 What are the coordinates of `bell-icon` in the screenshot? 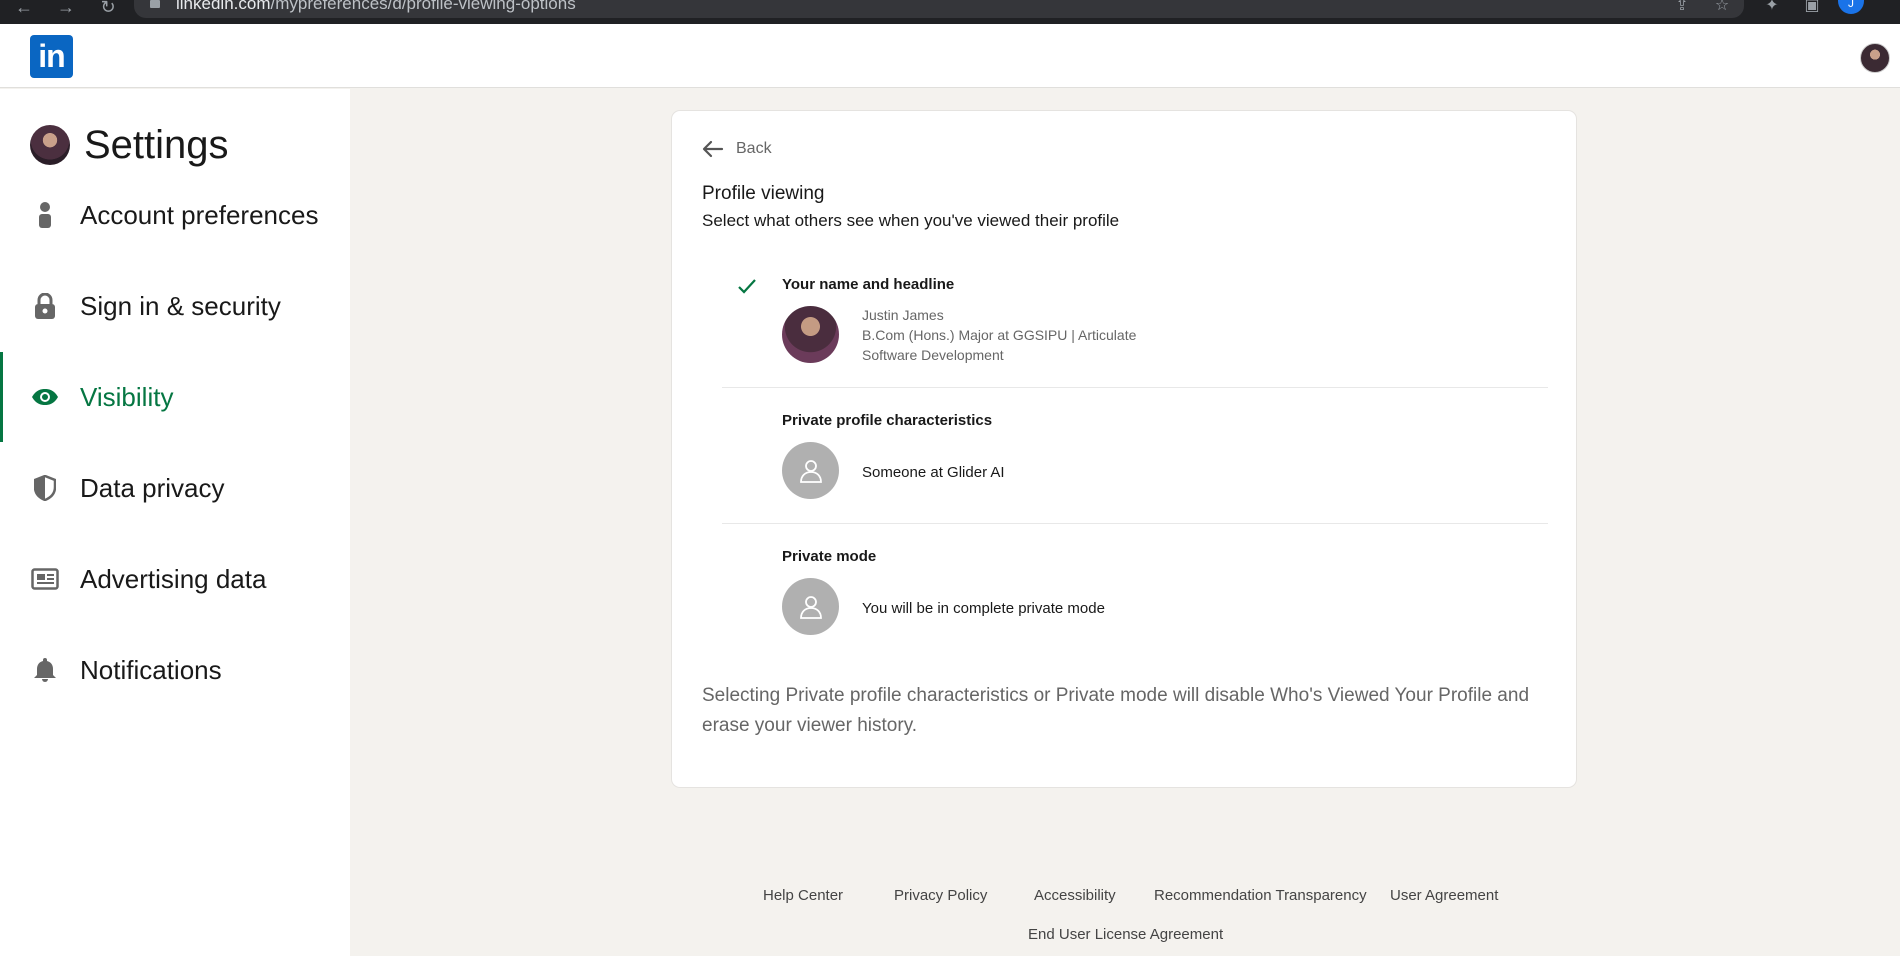 It's located at (45, 670).